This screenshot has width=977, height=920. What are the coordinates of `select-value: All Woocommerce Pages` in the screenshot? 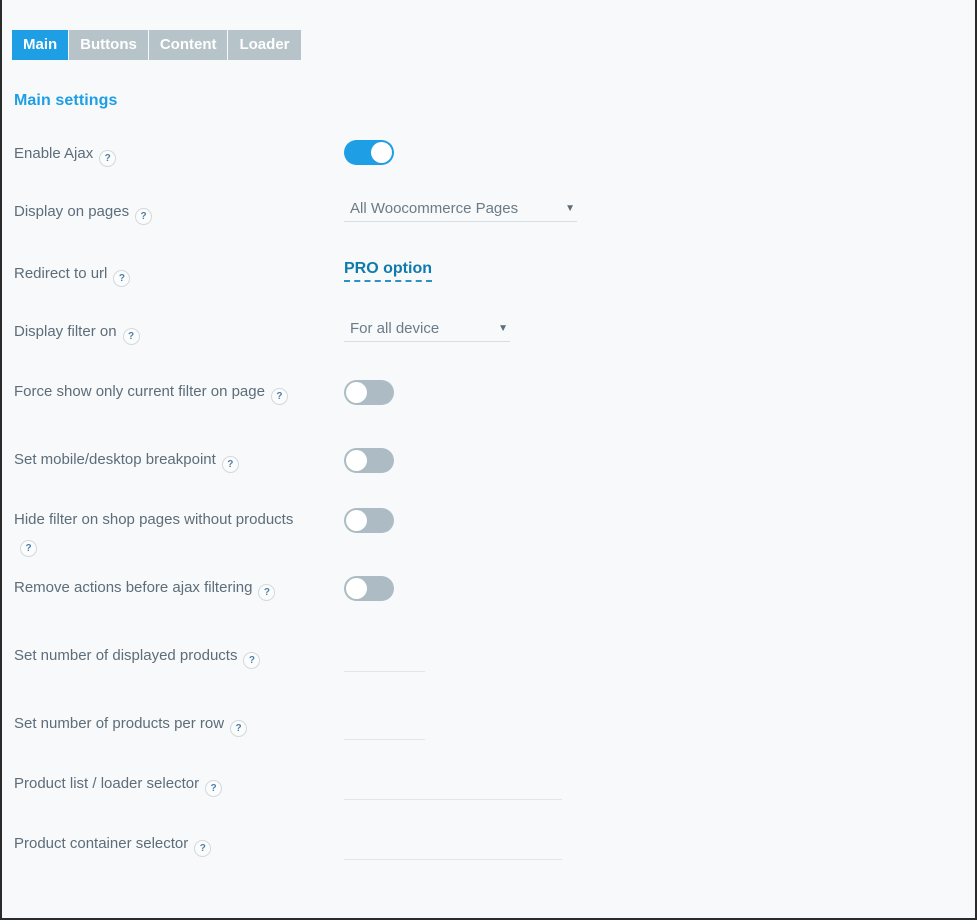 It's located at (434, 208).